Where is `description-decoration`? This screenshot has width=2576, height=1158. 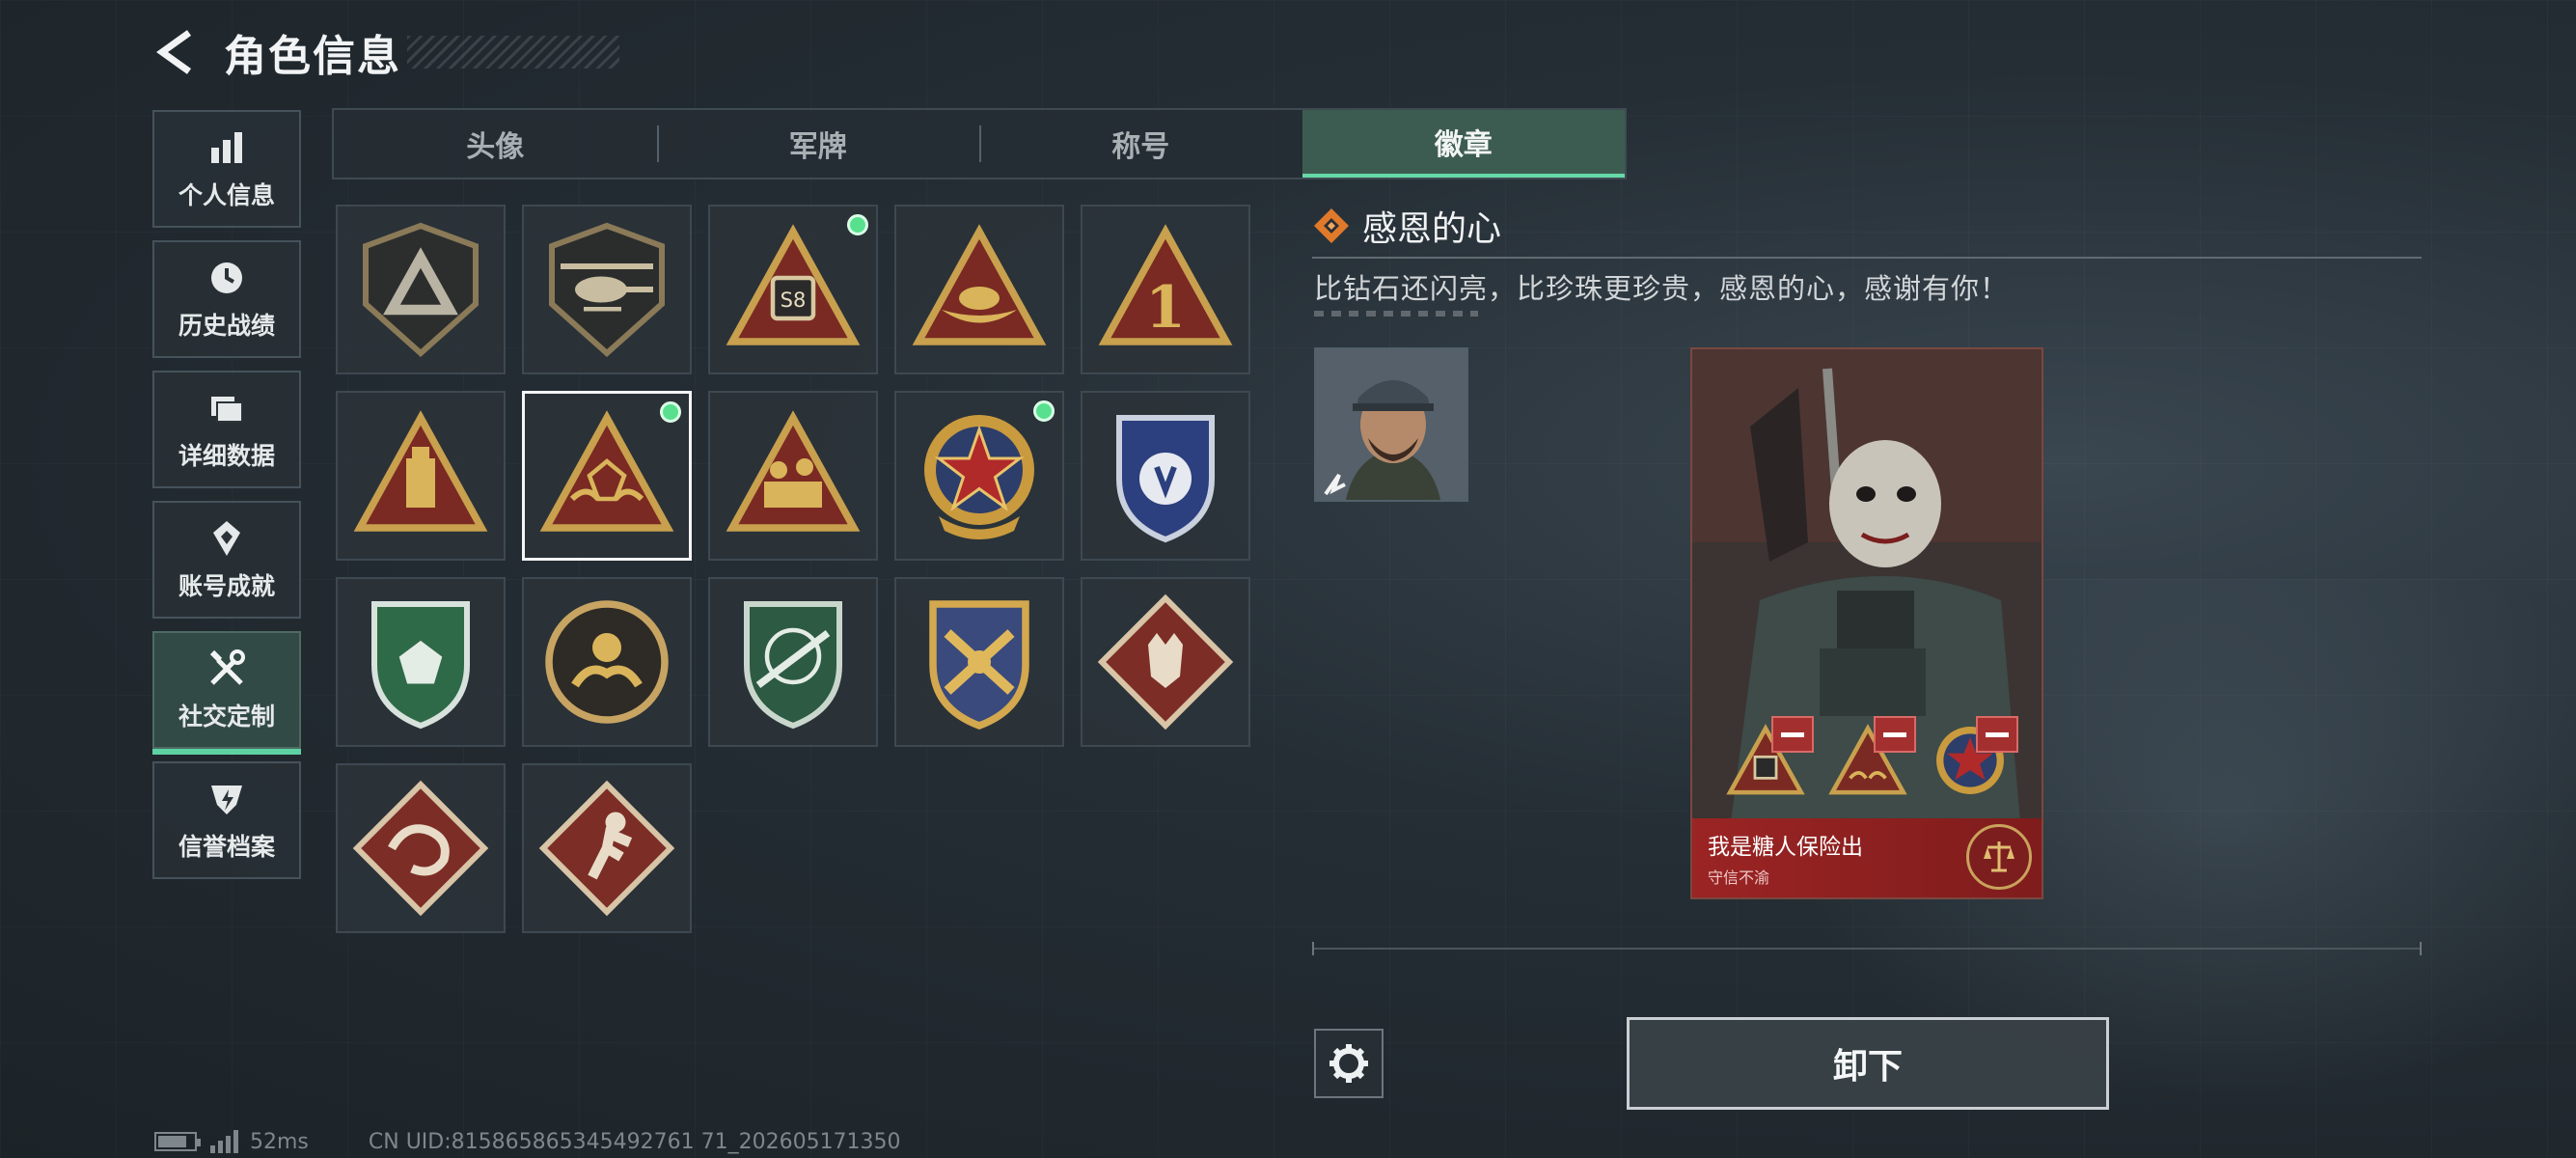 description-decoration is located at coordinates (1396, 314).